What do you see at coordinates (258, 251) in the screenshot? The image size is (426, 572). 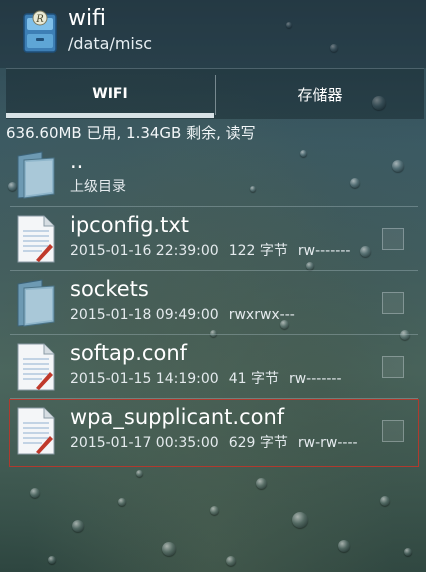 I see `file-size: 122 字节` at bounding box center [258, 251].